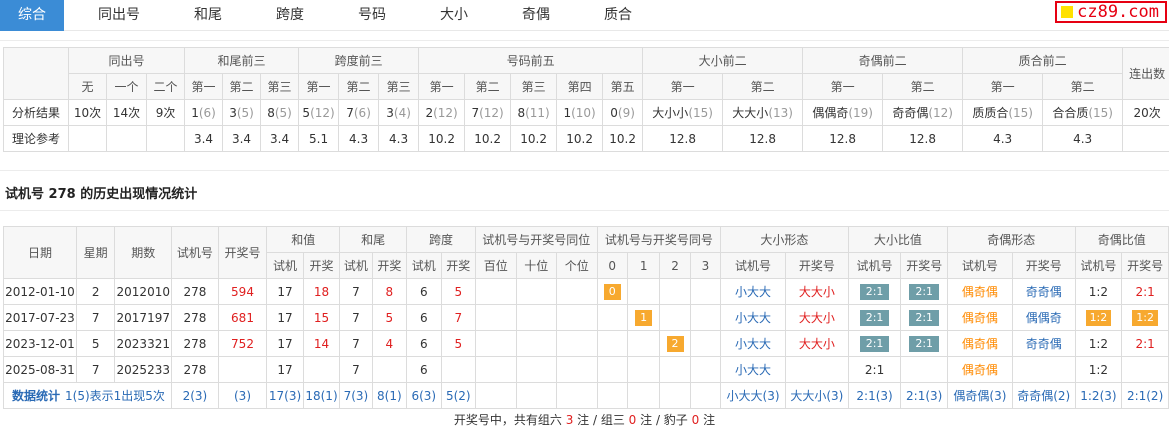 The height and width of the screenshot is (431, 1169). I want to click on value: 1, so click(195, 112).